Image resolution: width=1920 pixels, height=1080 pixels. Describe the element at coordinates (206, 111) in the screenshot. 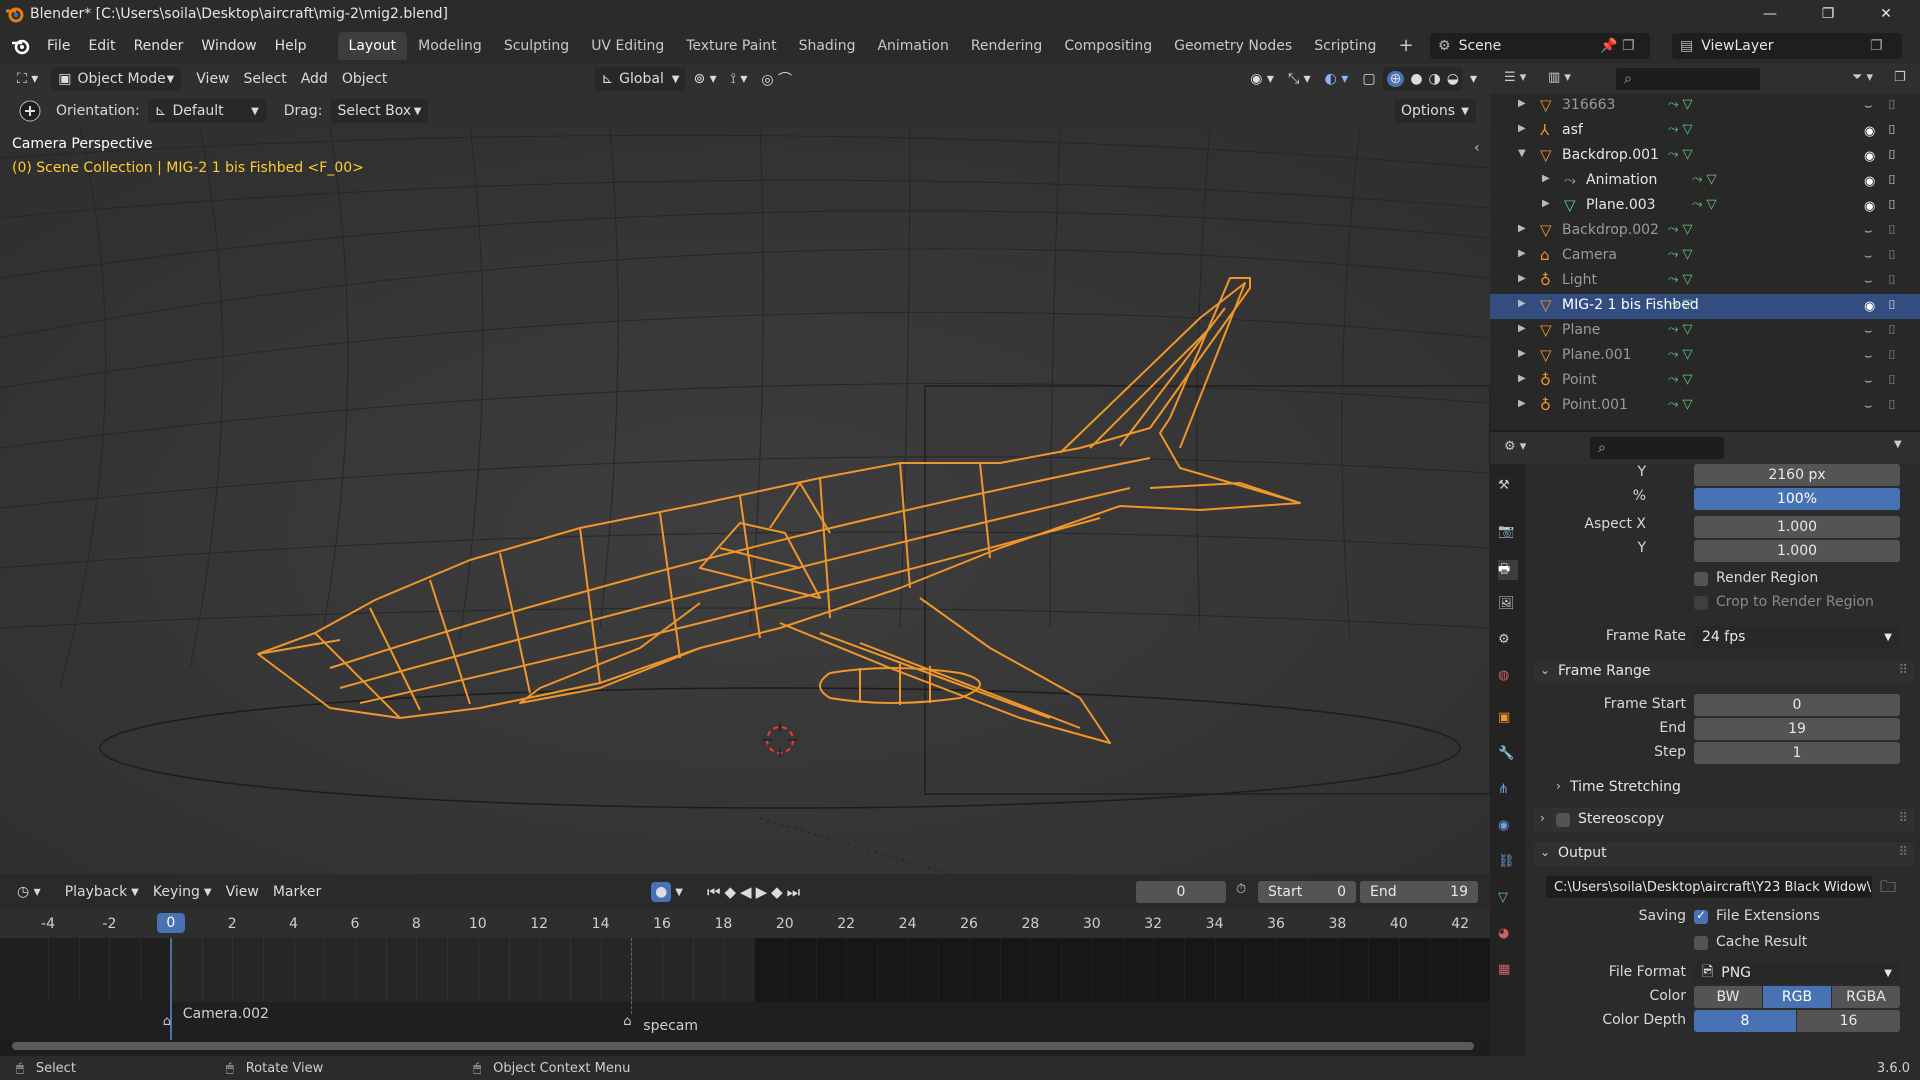

I see `orientation-dropdown: ⊾ Default ▼` at that location.